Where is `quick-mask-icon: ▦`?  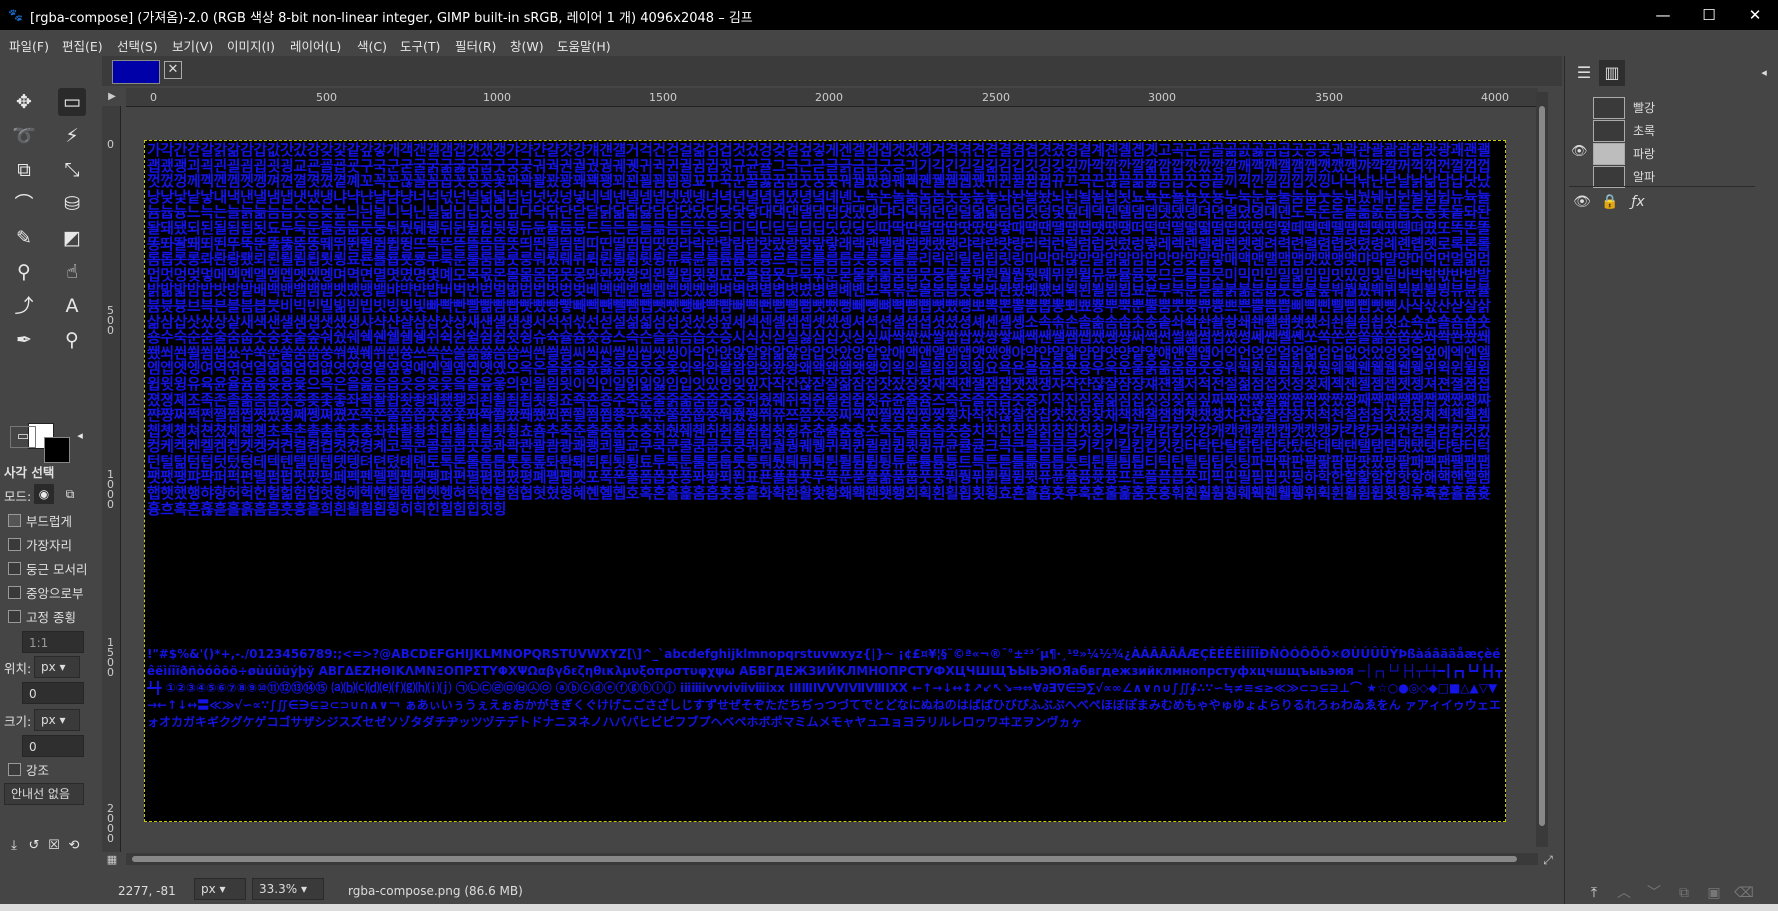 quick-mask-icon: ▦ is located at coordinates (112, 860).